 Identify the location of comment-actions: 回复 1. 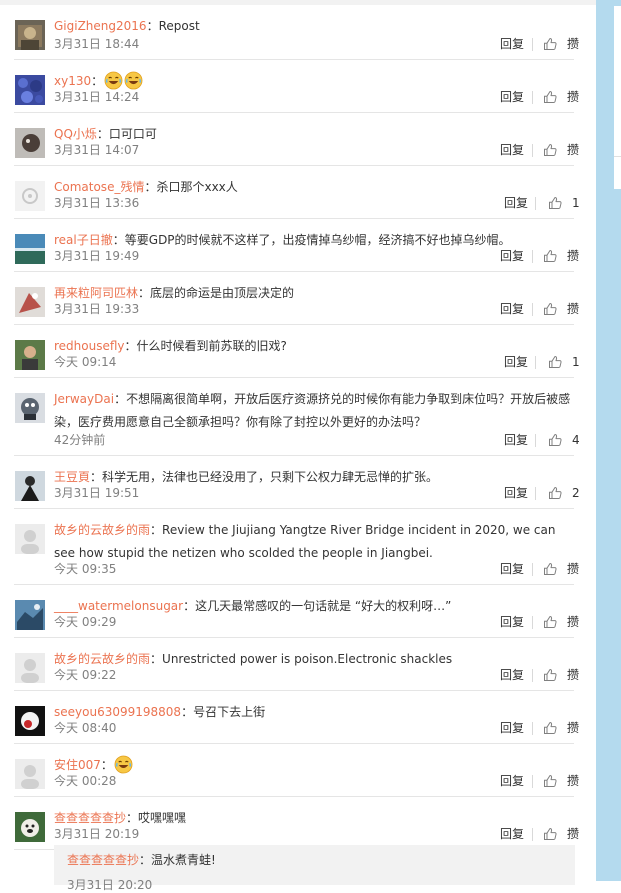
(515, 203).